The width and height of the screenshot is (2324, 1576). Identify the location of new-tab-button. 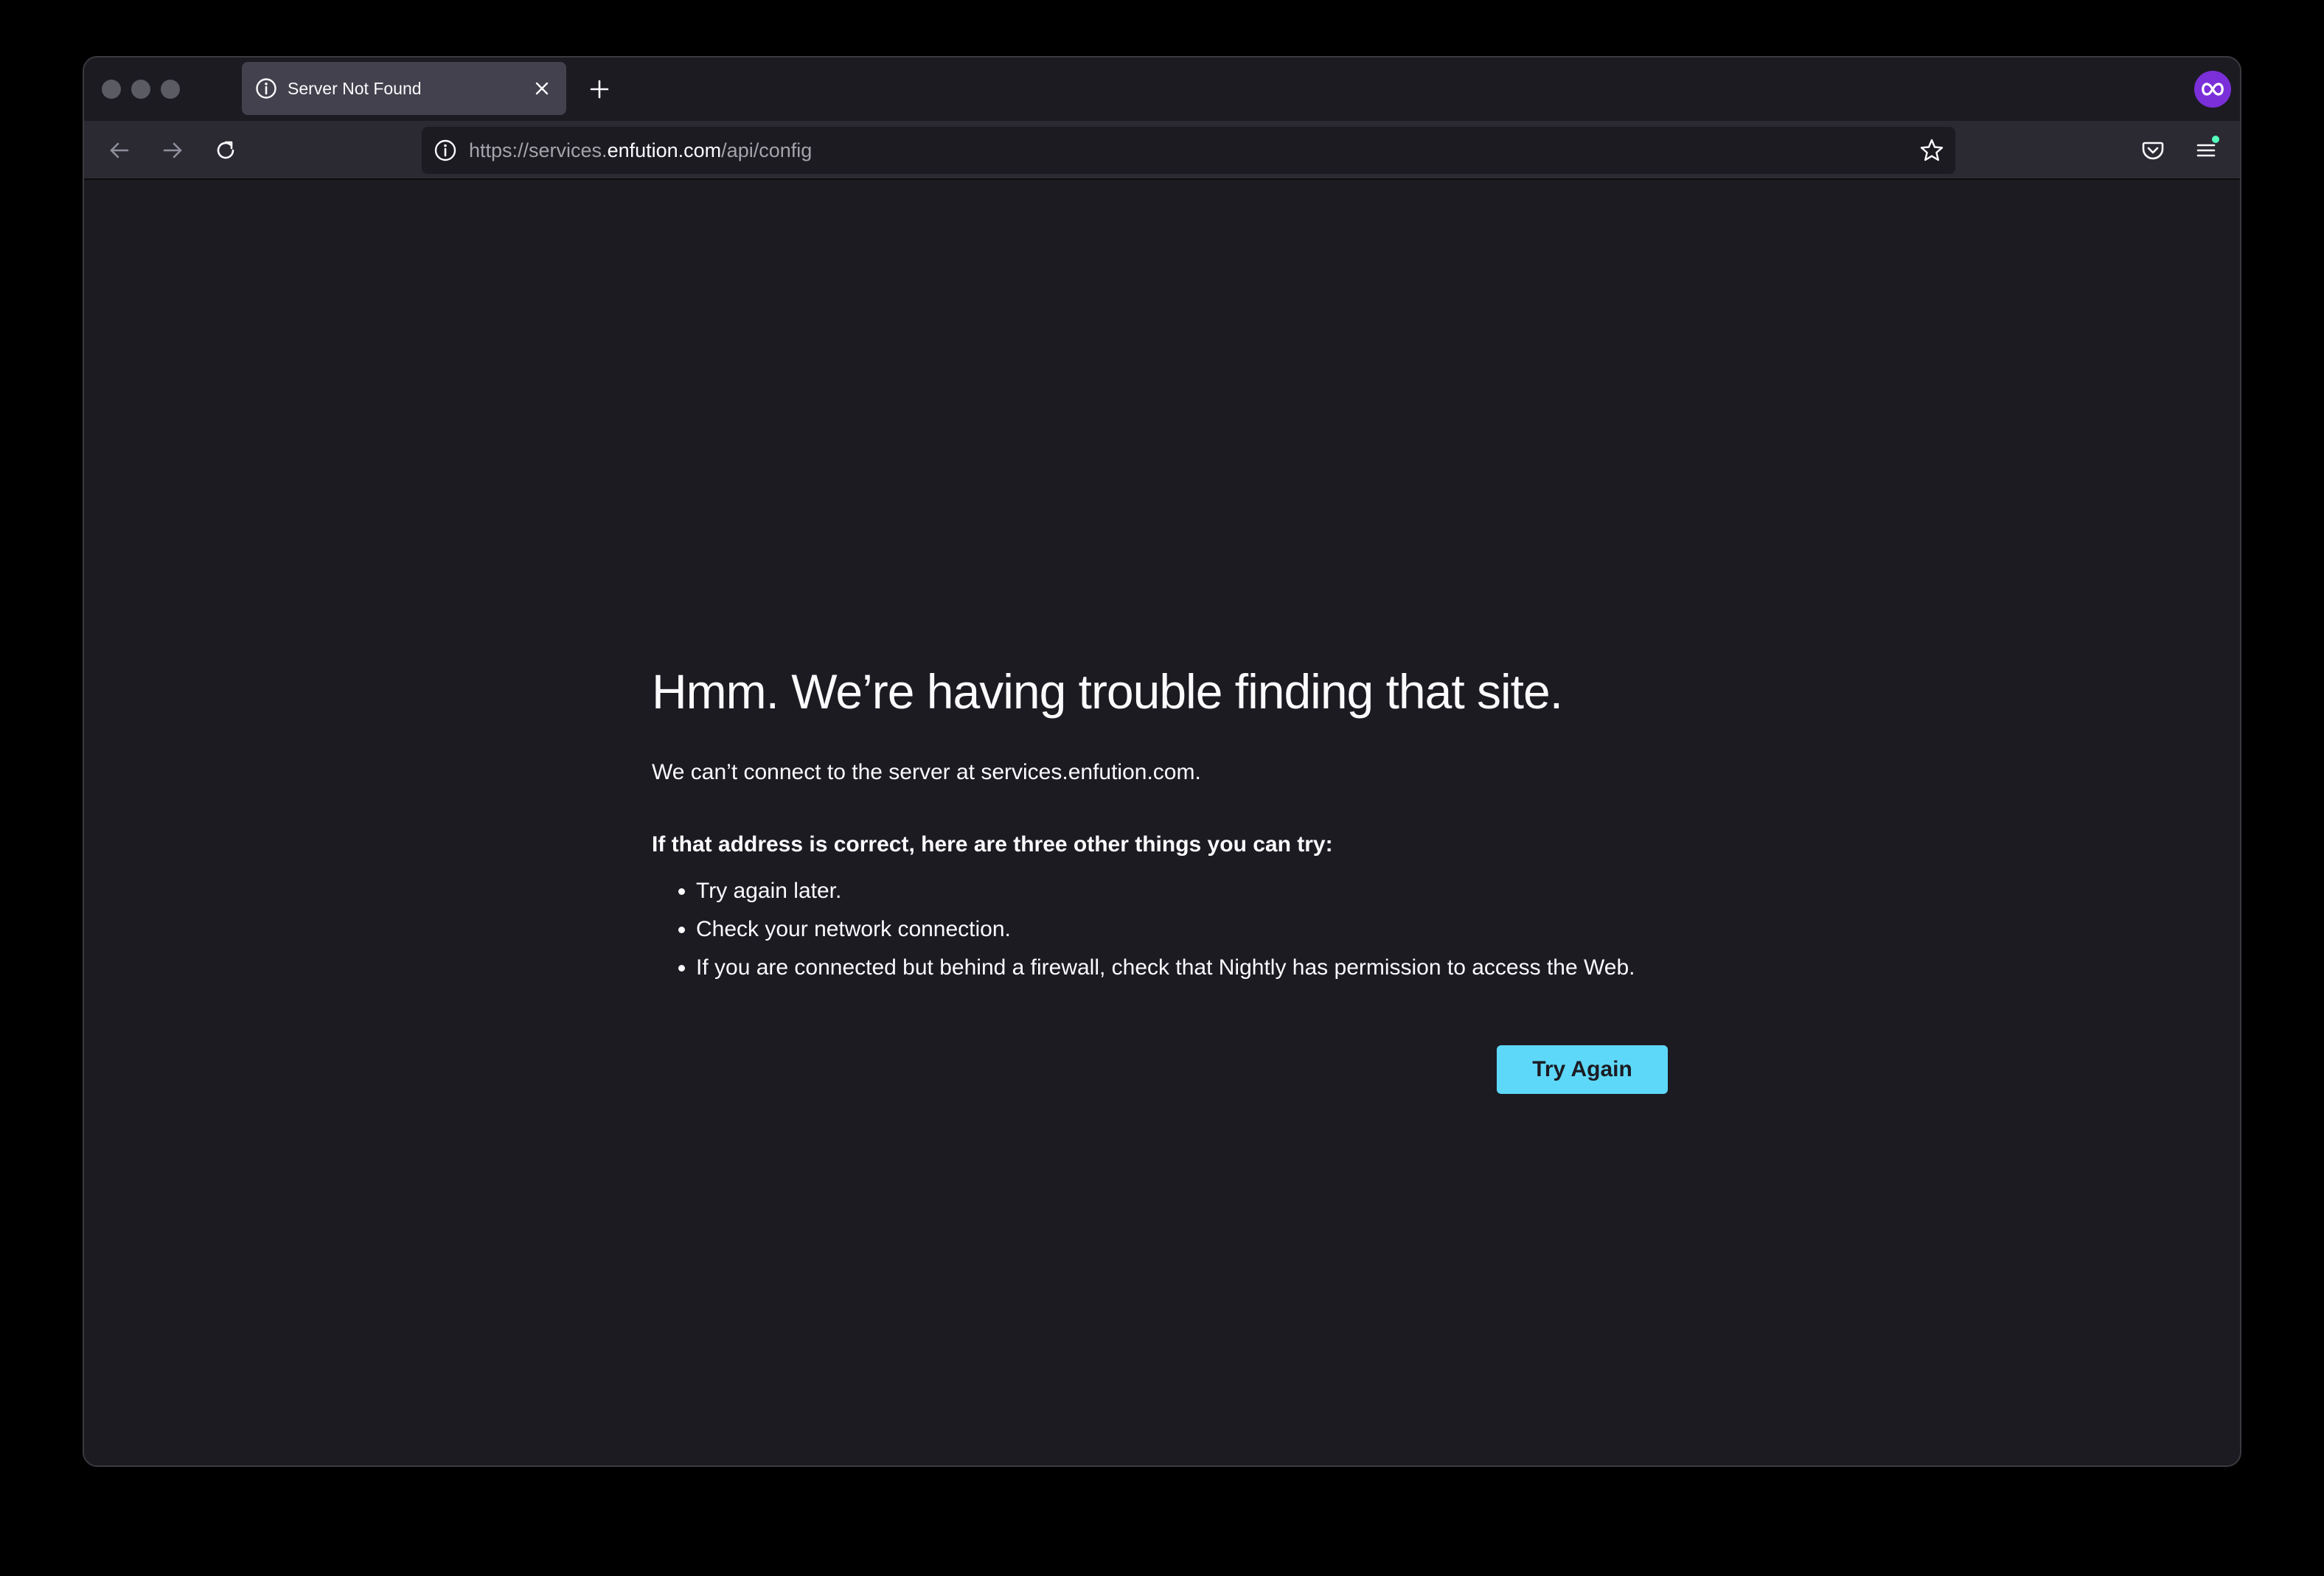
(599, 89).